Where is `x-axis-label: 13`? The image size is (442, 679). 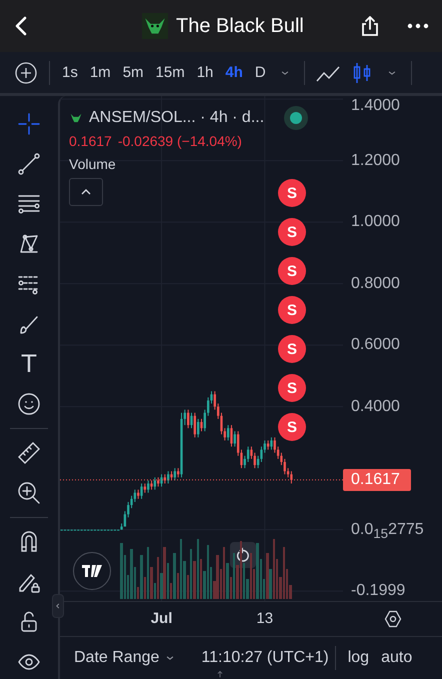 x-axis-label: 13 is located at coordinates (264, 618).